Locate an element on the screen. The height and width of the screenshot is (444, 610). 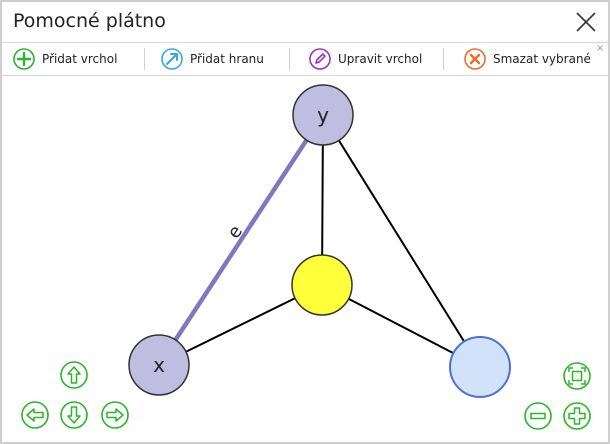
edit-vertex-label: Upravit vrchol is located at coordinates (380, 59).